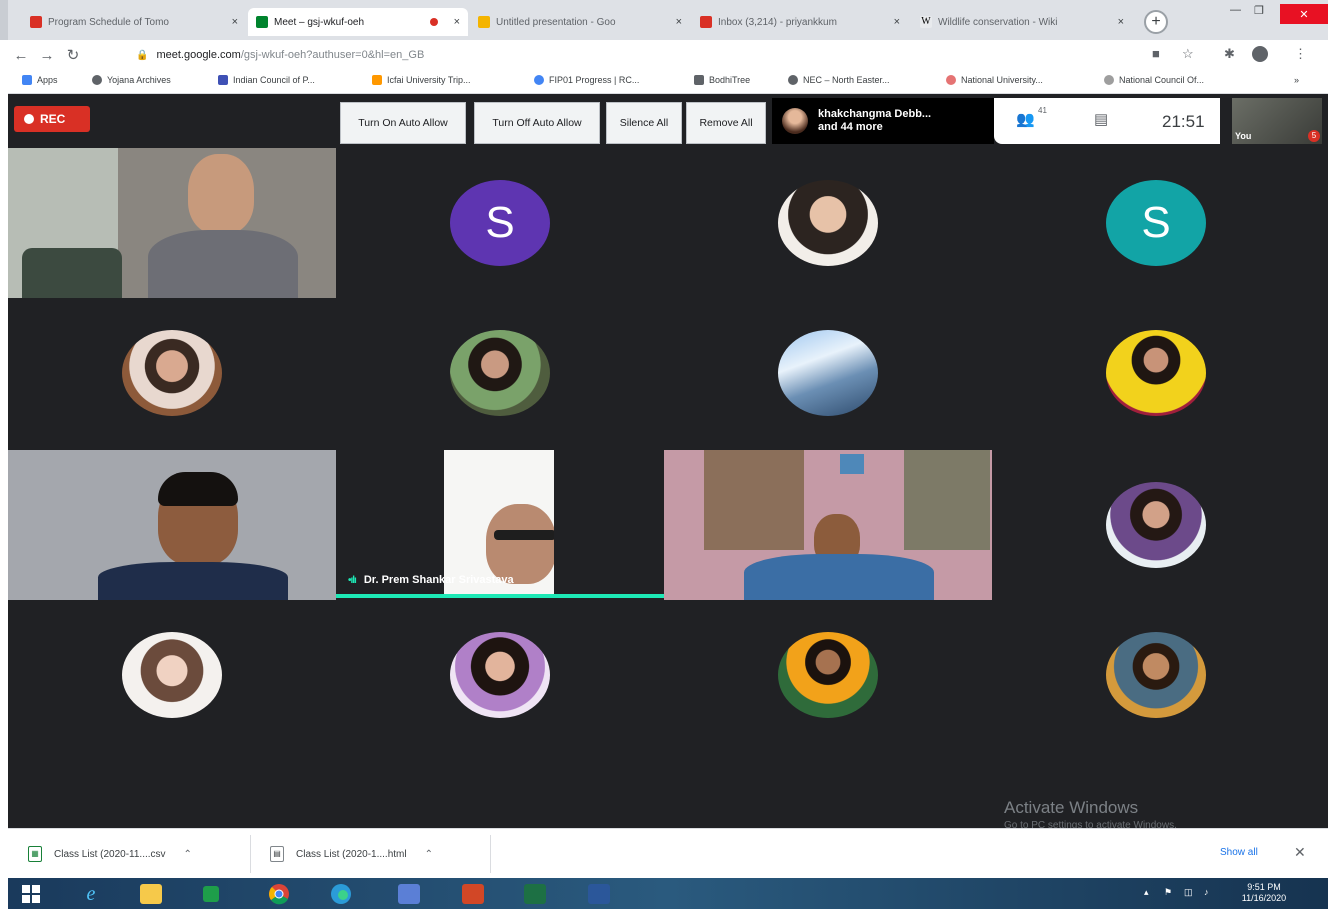 The width and height of the screenshot is (1328, 909). What do you see at coordinates (1260, 54) in the screenshot?
I see `profile-avatar` at bounding box center [1260, 54].